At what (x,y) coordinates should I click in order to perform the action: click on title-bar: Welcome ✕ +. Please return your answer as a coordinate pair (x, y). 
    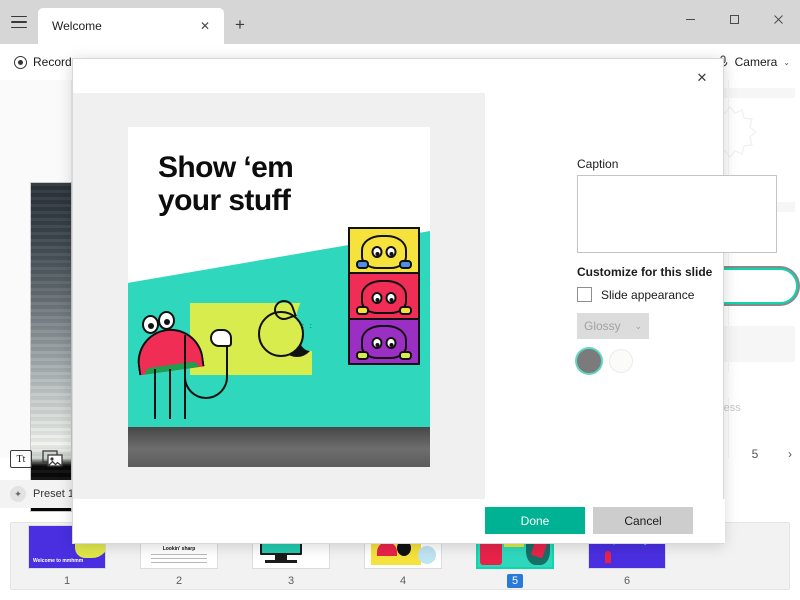
    Looking at the image, I should click on (400, 22).